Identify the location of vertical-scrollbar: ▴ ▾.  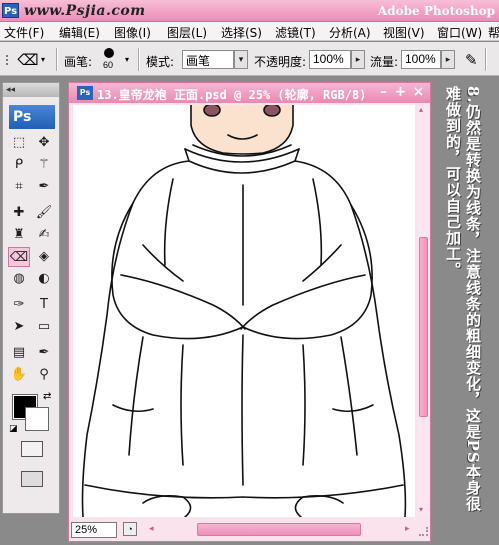
(423, 311).